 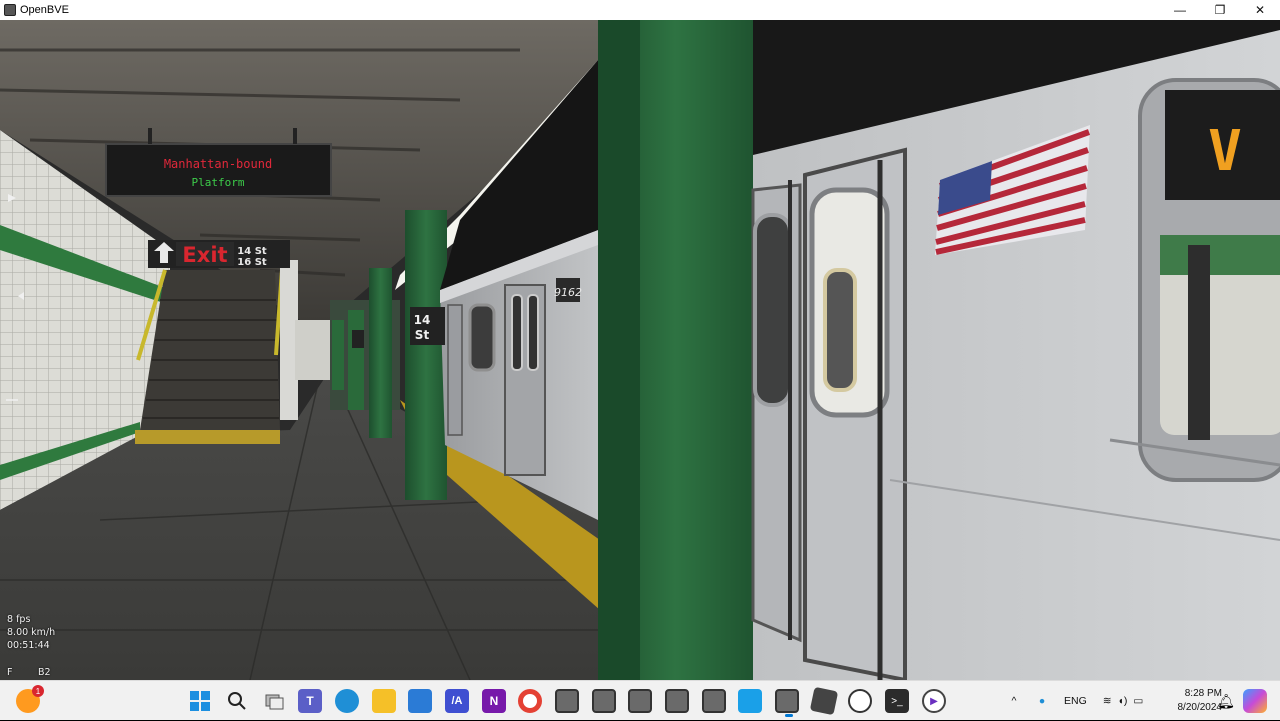 What do you see at coordinates (10, 672) in the screenshot?
I see `hud-reverser: F` at bounding box center [10, 672].